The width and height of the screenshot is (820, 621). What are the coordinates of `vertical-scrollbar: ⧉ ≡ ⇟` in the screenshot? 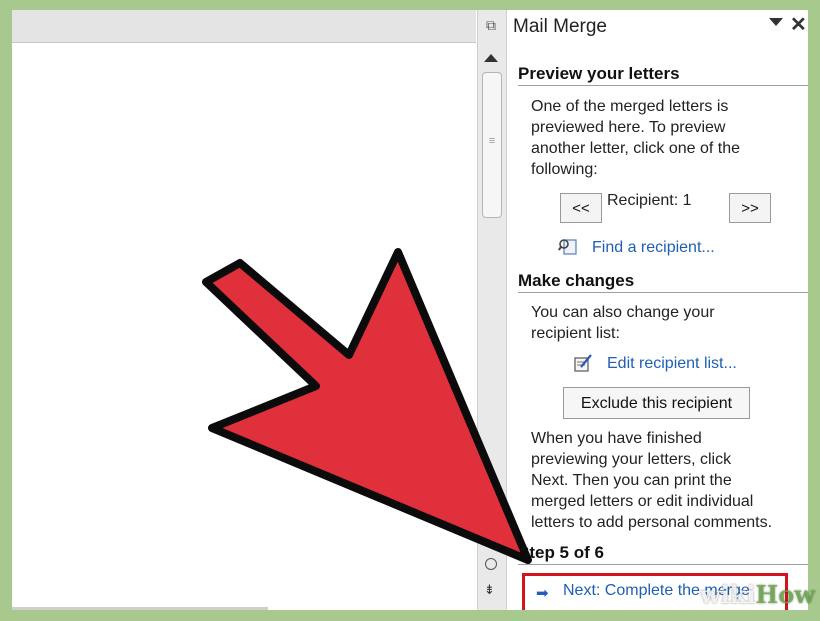 It's located at (492, 310).